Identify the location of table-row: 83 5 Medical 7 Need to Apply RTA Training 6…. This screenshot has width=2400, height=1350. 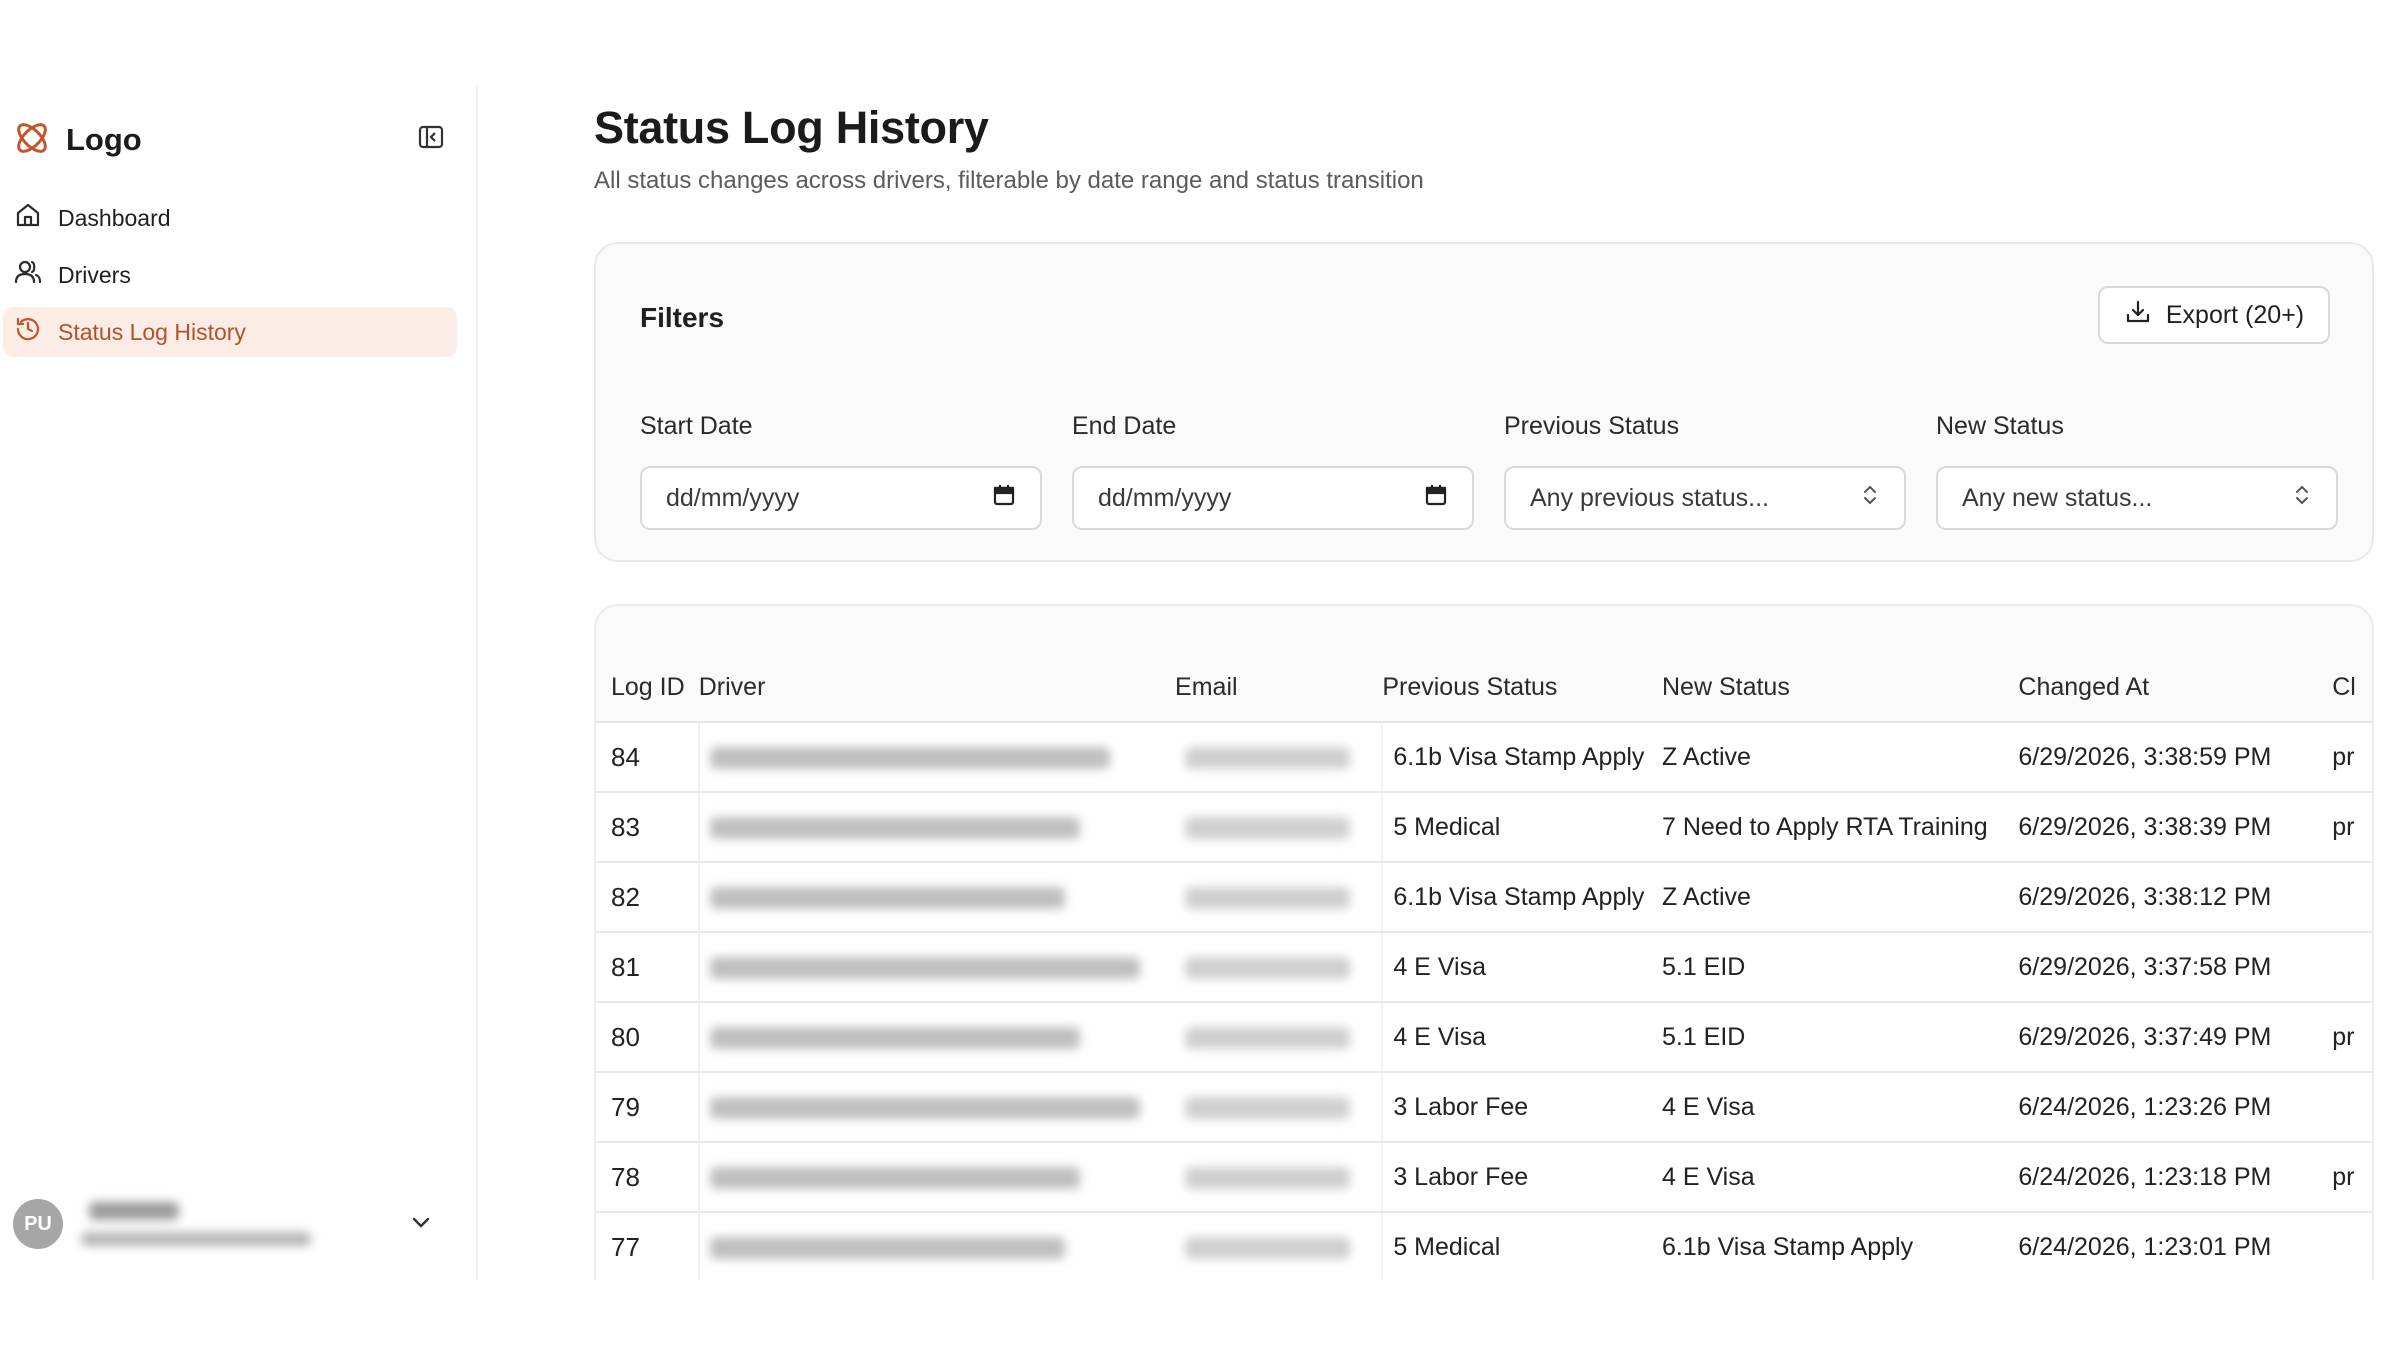
(1484, 827).